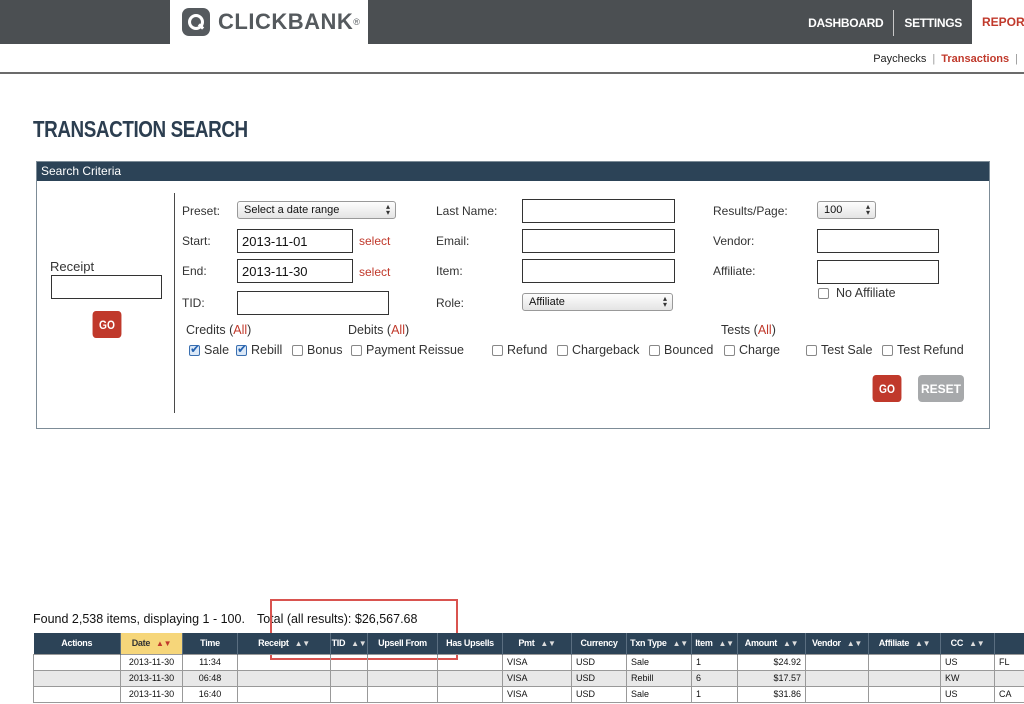  I want to click on search-go-button: GO, so click(887, 388).